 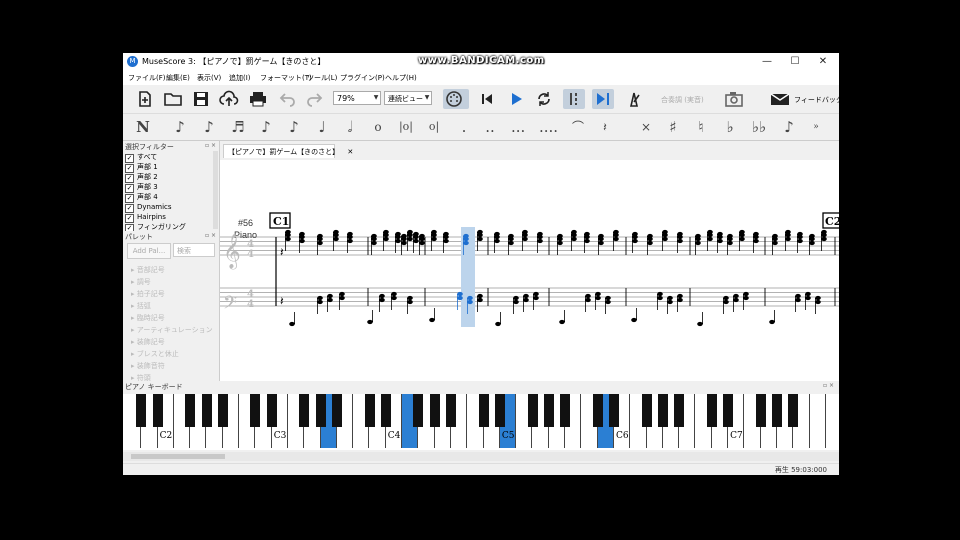 I want to click on menu-view: 表示(V), so click(x=209, y=78).